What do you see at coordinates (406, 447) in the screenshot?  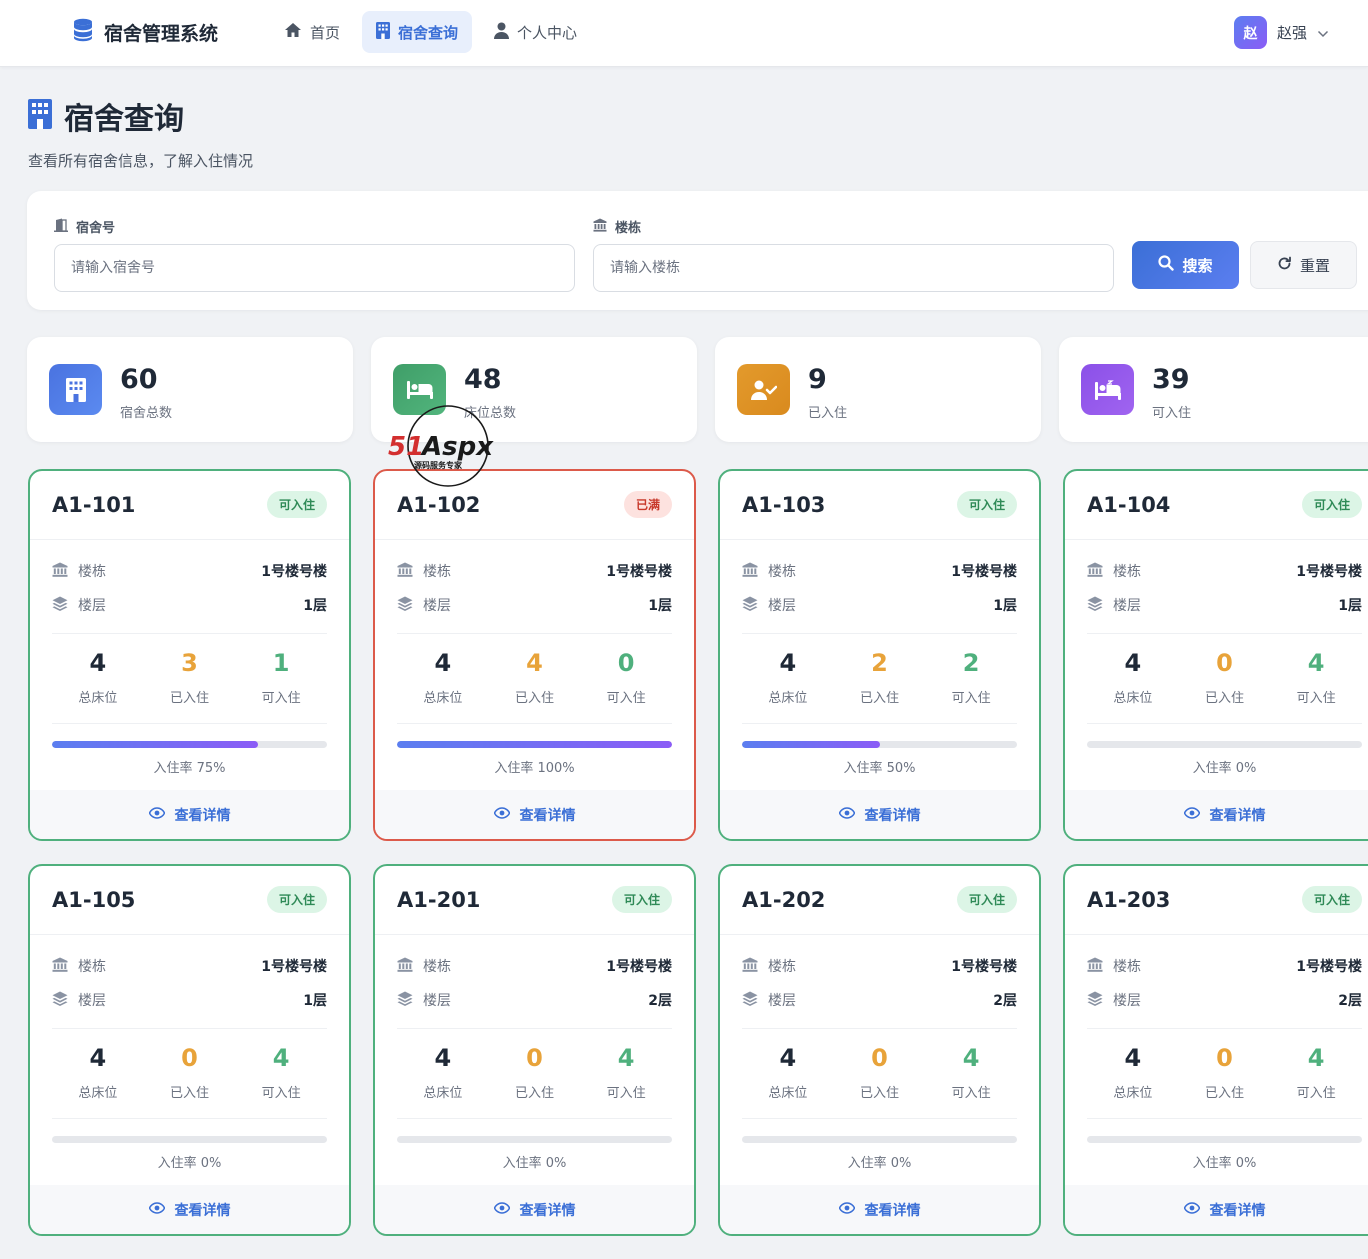 I see `svg-text: 51` at bounding box center [406, 447].